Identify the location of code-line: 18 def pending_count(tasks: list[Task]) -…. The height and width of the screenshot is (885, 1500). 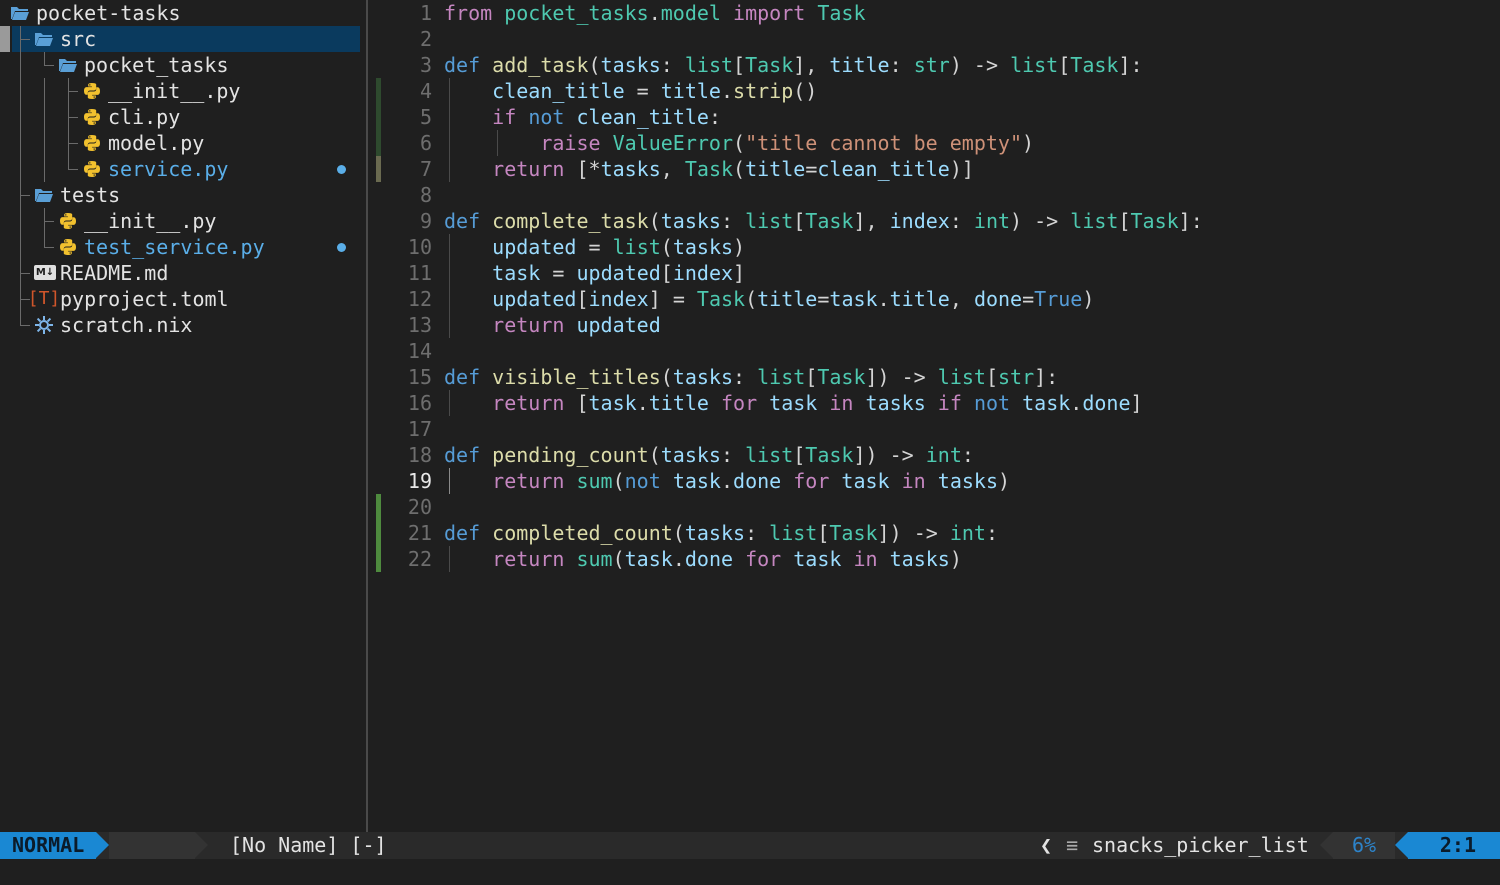
(934, 455).